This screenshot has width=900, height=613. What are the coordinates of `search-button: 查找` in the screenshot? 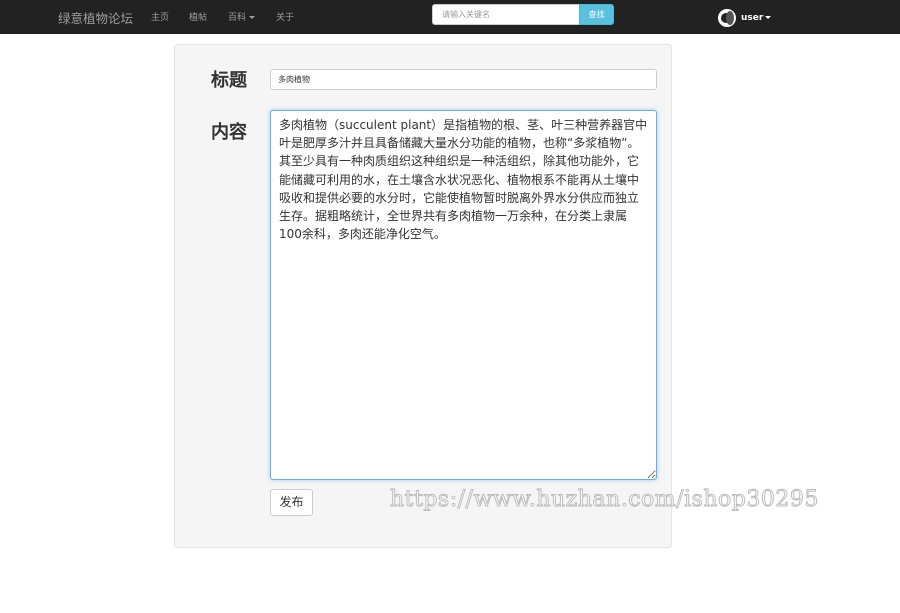 It's located at (596, 14).